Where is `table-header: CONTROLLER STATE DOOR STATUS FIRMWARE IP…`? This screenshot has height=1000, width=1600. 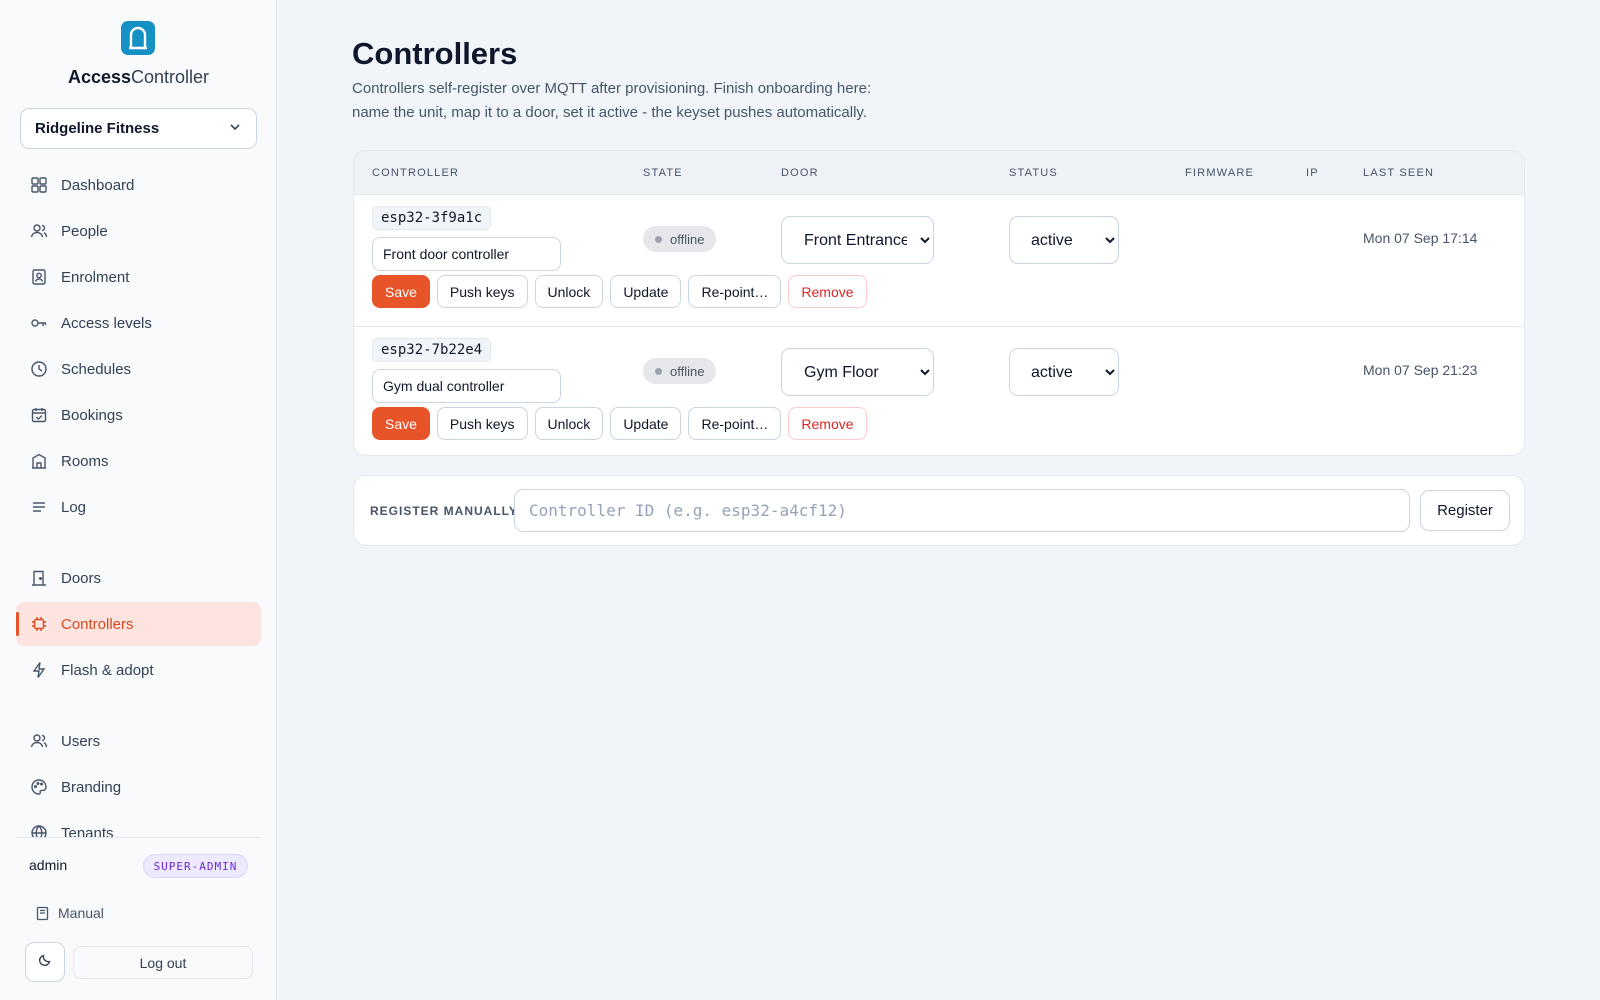 table-header: CONTROLLER STATE DOOR STATUS FIRMWARE IP… is located at coordinates (939, 173).